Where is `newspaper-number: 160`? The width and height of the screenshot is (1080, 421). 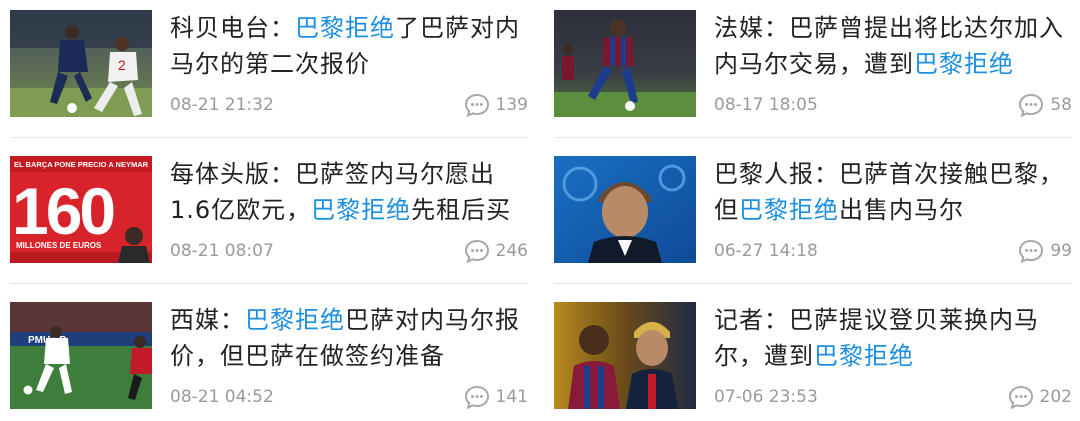
newspaper-number: 160 is located at coordinates (62, 211).